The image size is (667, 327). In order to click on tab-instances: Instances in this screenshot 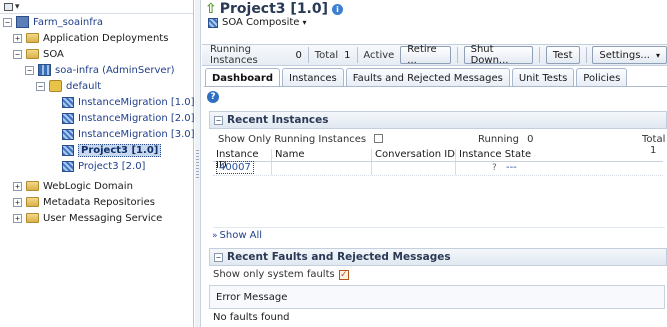, I will do `click(313, 77)`.